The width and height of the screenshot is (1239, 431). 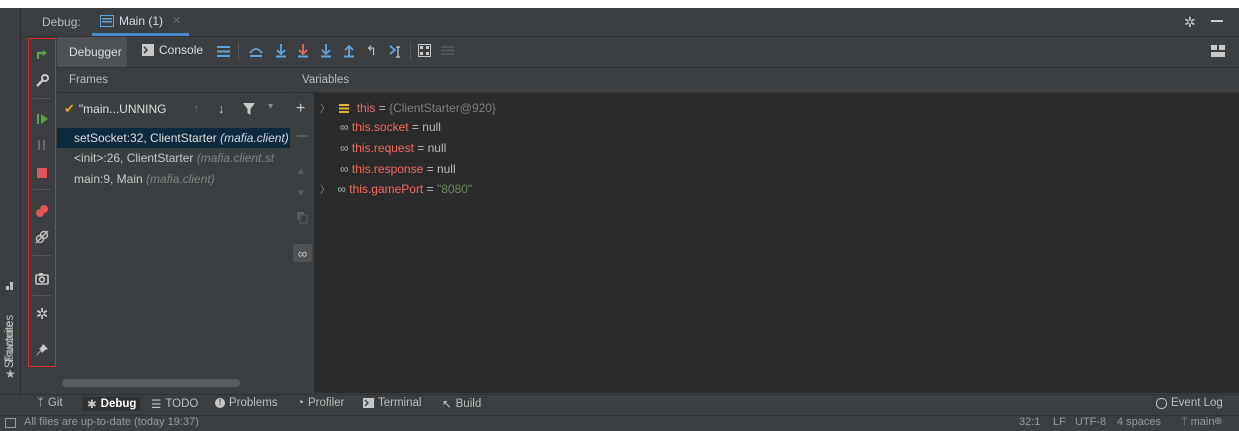 I want to click on file-encoding: UTF-8, so click(x=1090, y=422).